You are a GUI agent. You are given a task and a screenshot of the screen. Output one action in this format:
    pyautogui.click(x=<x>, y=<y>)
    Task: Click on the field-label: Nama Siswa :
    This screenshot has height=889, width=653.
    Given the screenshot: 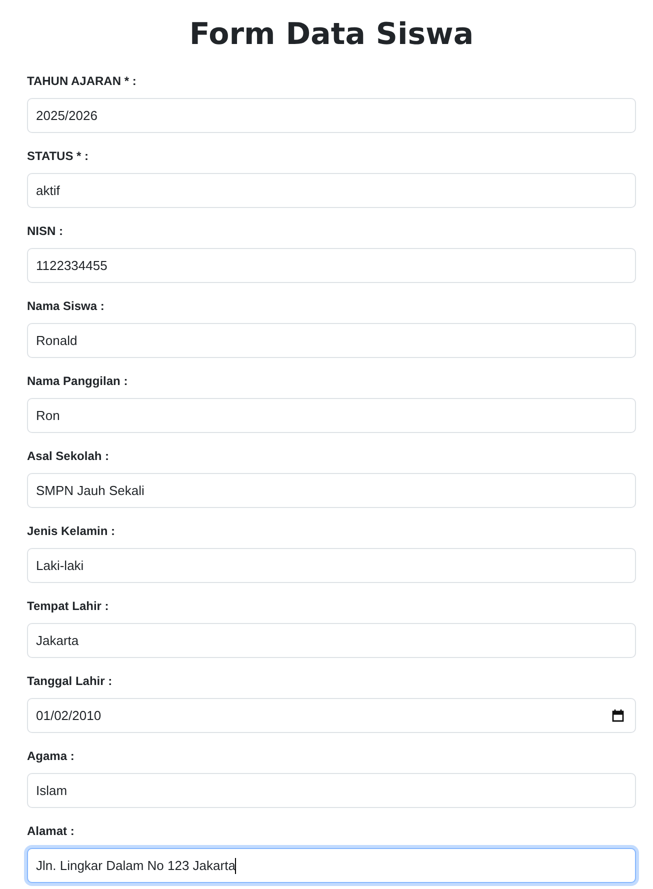 What is the action you would take?
    pyautogui.click(x=66, y=306)
    